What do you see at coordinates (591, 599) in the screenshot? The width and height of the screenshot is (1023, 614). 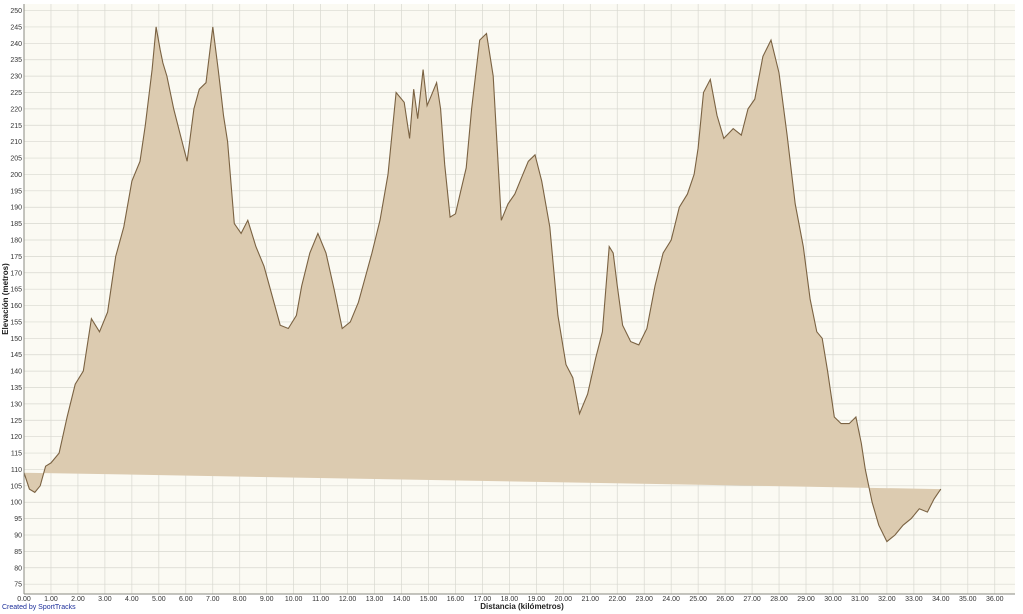 I see `x-tick-label: 21.00` at bounding box center [591, 599].